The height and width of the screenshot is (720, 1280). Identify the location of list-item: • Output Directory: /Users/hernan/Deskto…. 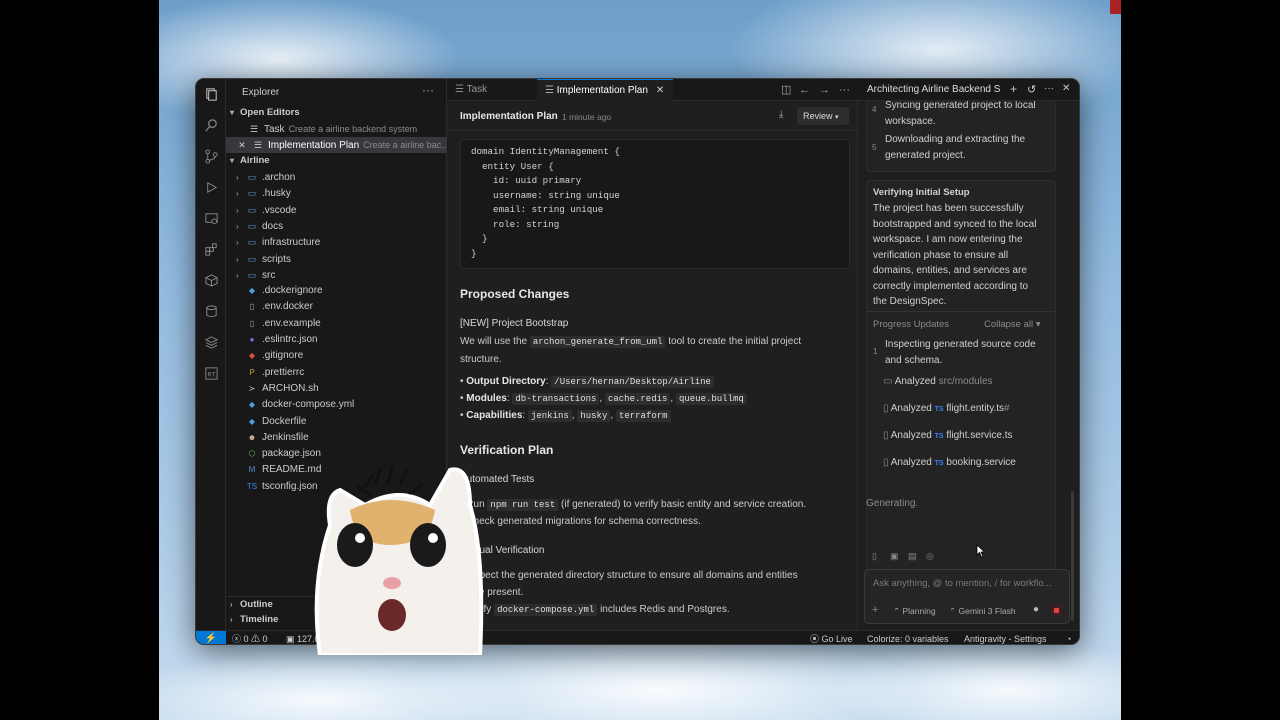
(652, 382).